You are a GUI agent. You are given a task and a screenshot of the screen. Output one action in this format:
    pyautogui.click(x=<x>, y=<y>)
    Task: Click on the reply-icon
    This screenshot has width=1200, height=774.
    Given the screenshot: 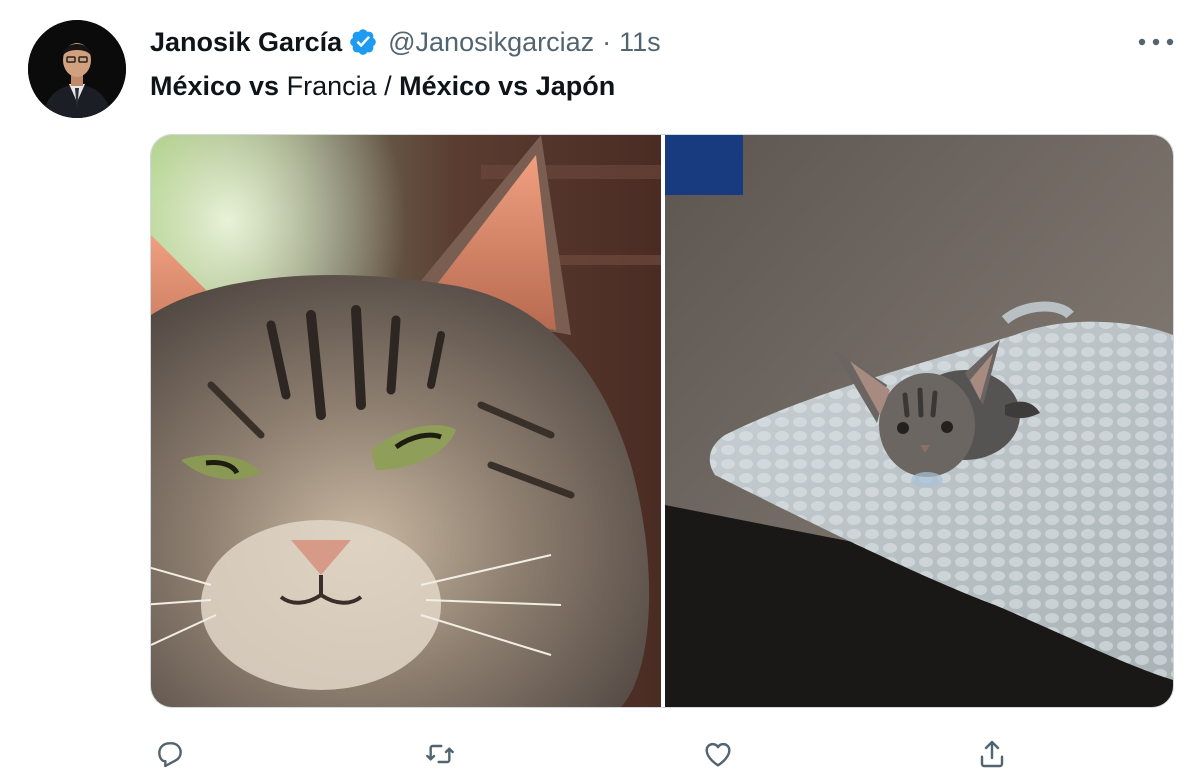 What is the action you would take?
    pyautogui.click(x=170, y=755)
    